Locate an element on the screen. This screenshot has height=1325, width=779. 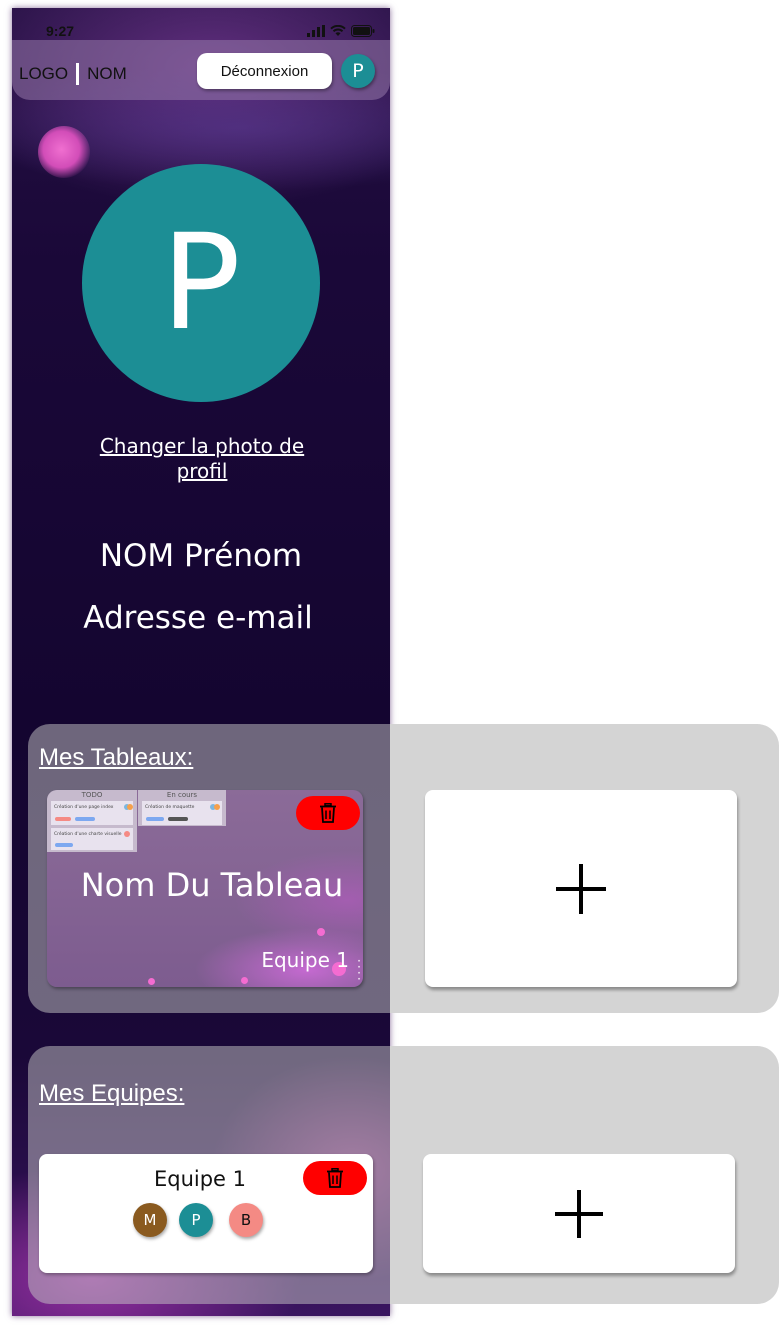
delete-team-button is located at coordinates (335, 1178).